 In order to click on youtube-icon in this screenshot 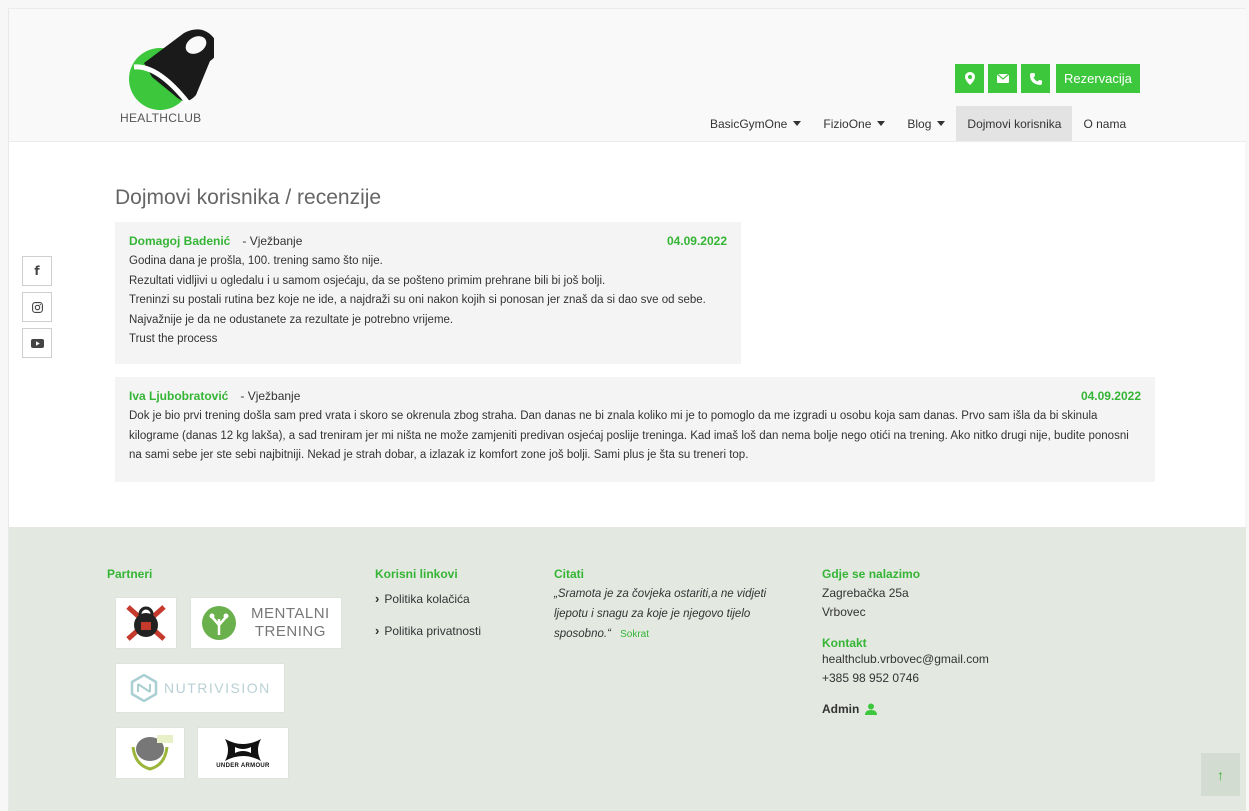, I will do `click(37, 343)`.